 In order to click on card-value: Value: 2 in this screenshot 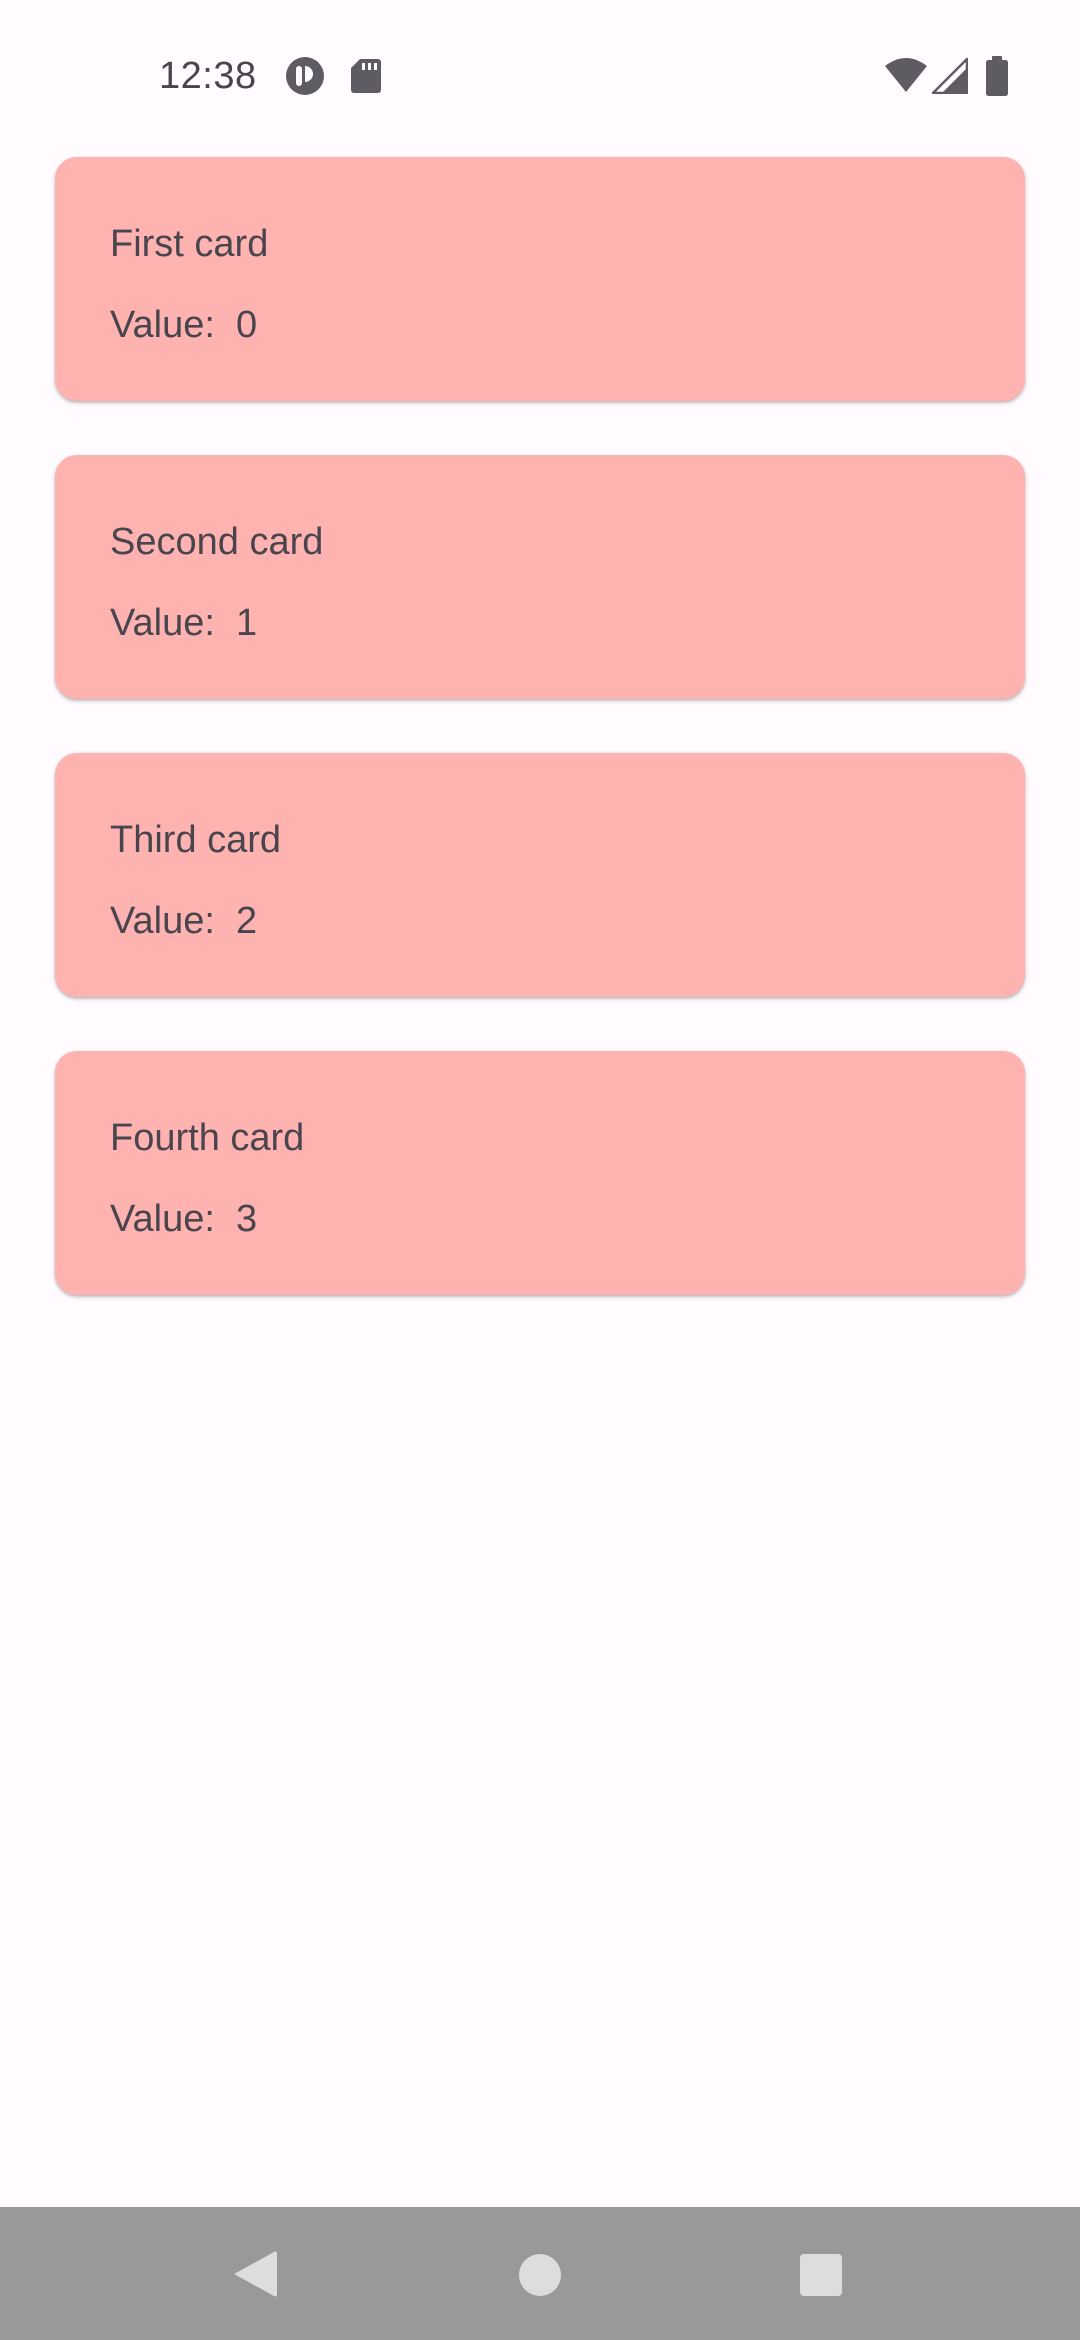, I will do `click(184, 921)`.